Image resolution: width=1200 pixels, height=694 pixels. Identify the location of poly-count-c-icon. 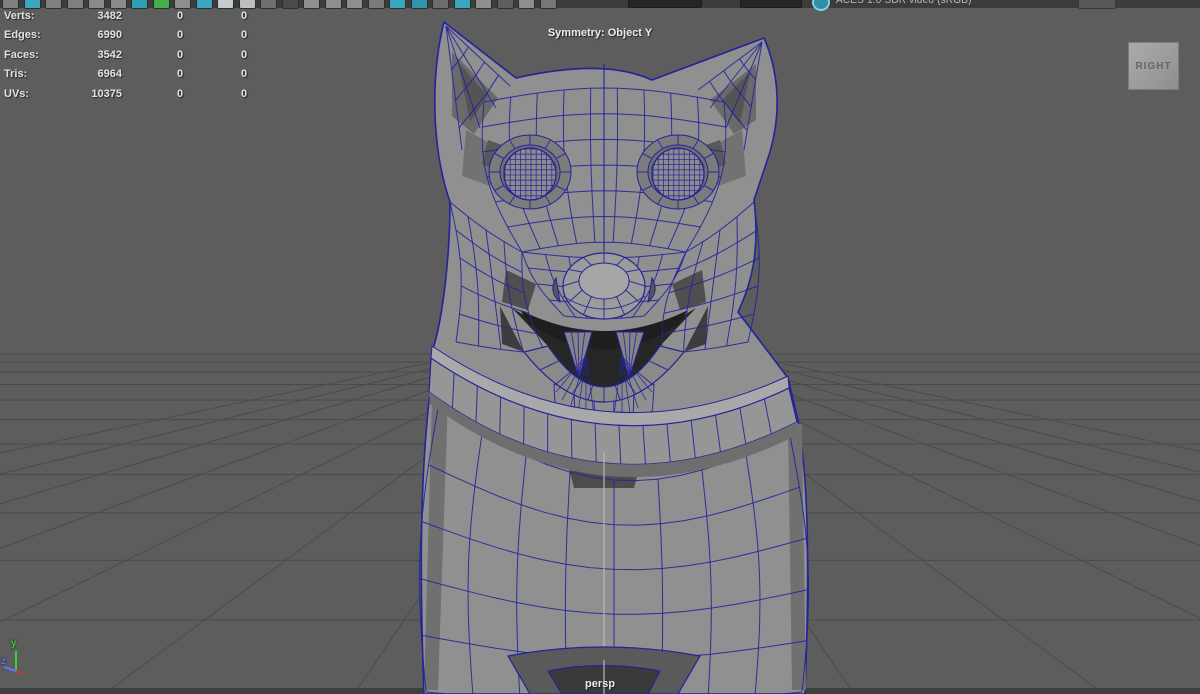
(247, 4).